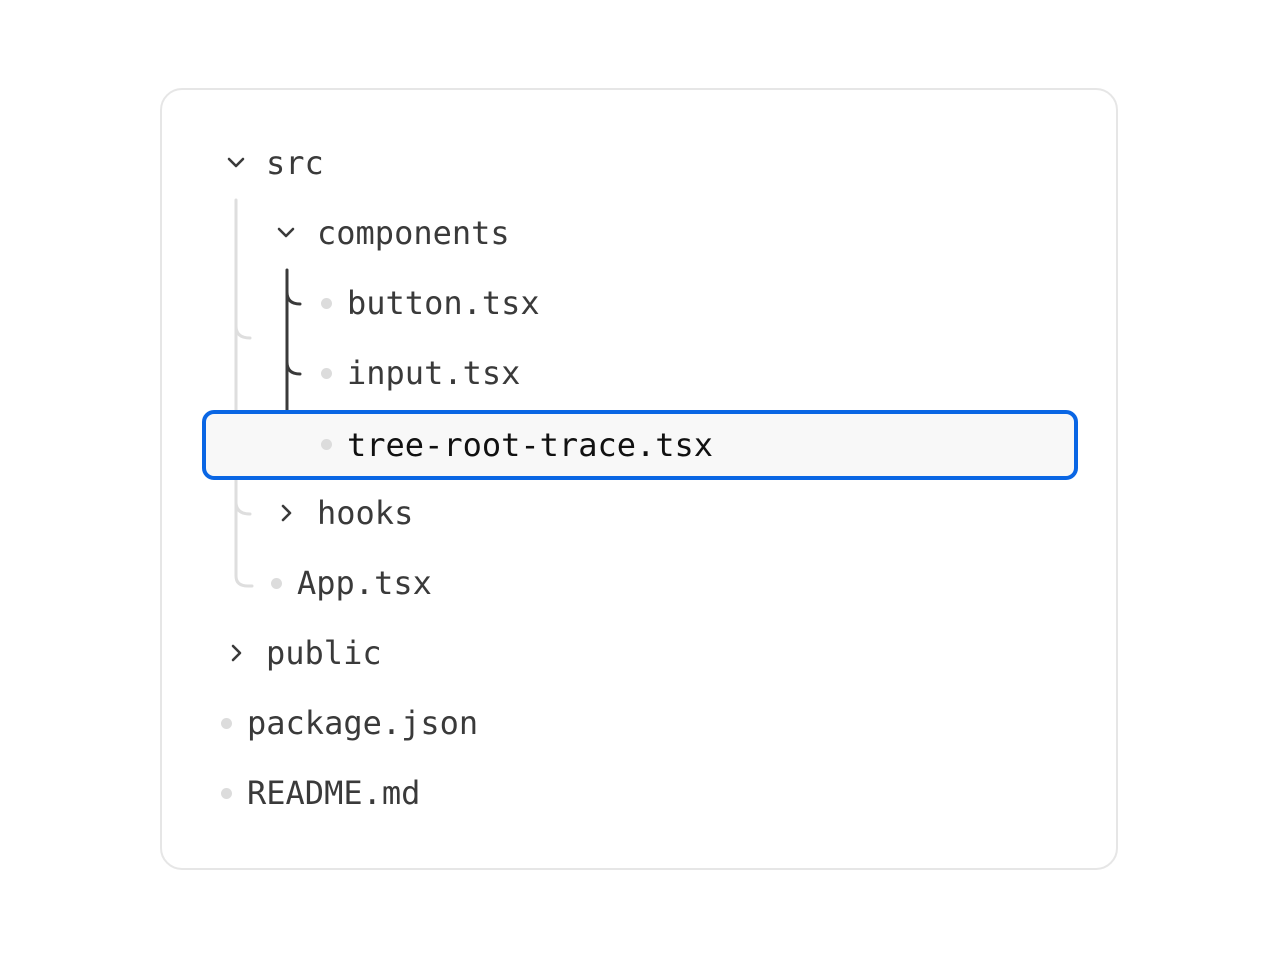 Image resolution: width=1280 pixels, height=960 pixels. Describe the element at coordinates (413, 233) in the screenshot. I see `tree-item-label: components` at that location.